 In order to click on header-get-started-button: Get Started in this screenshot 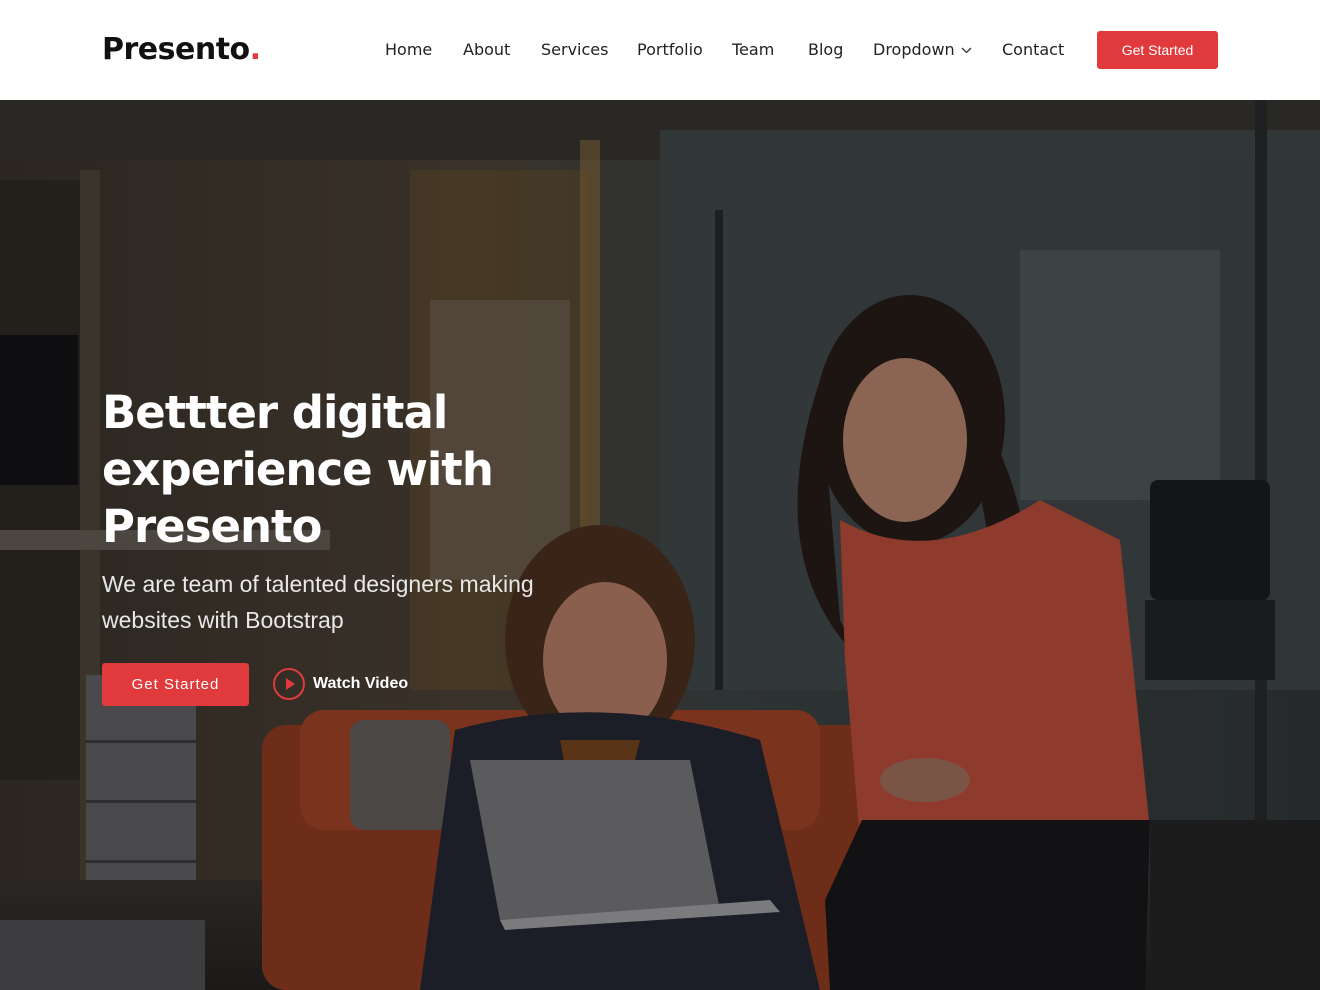, I will do `click(1157, 50)`.